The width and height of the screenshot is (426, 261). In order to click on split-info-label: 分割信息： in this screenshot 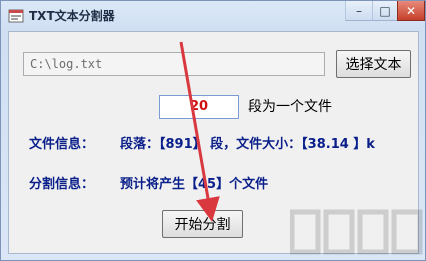, I will do `click(62, 184)`.